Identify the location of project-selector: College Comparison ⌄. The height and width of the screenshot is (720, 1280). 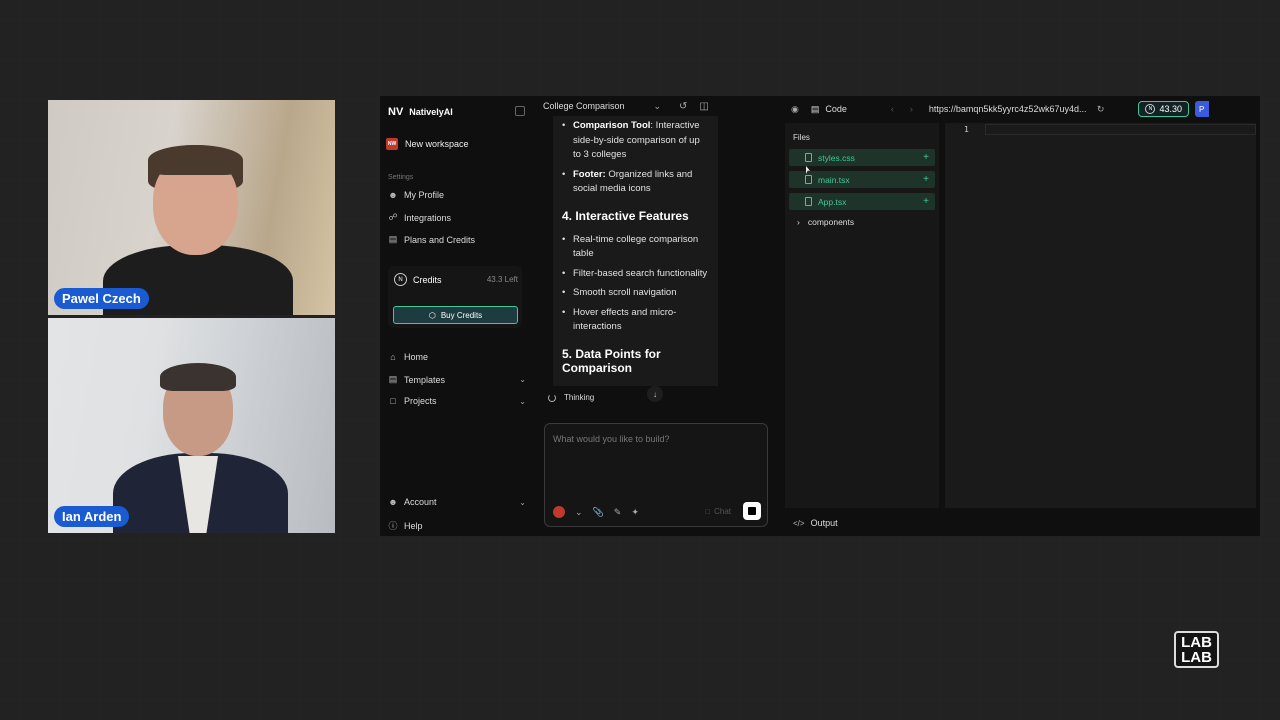
(602, 106).